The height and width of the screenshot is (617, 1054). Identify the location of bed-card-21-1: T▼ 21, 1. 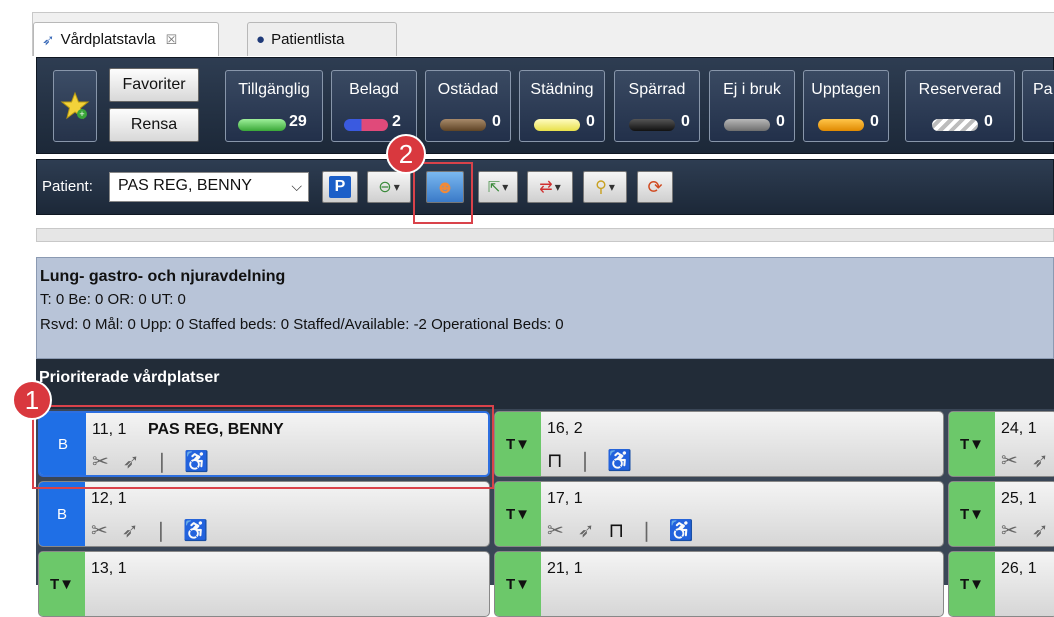
(719, 584).